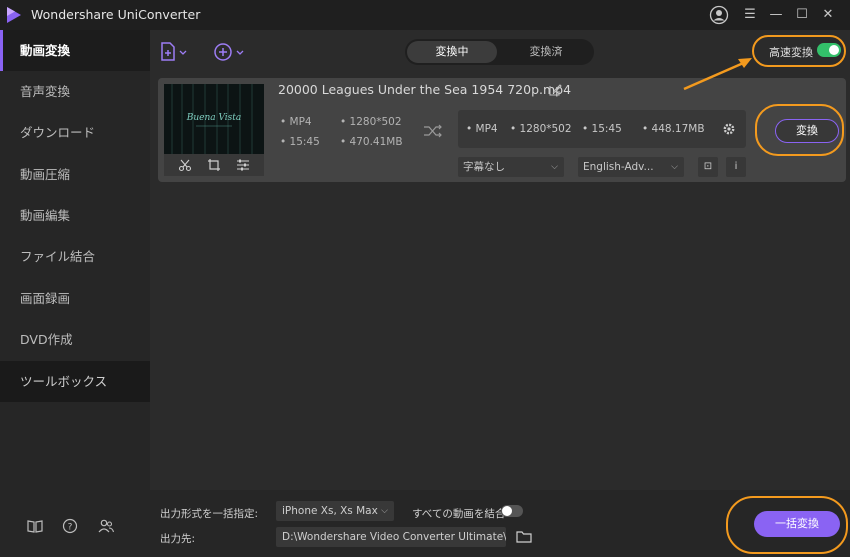 This screenshot has width=850, height=557. I want to click on gear-icon, so click(729, 129).